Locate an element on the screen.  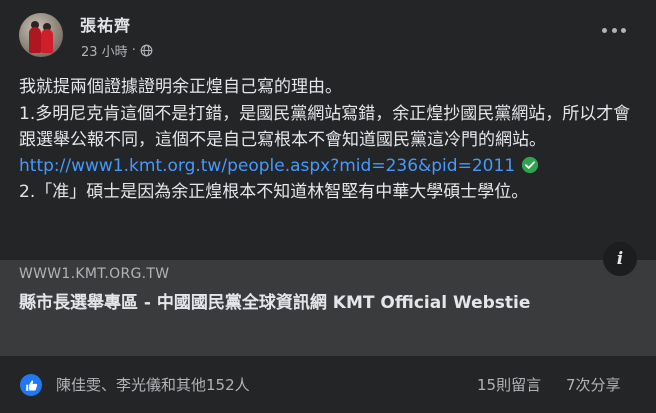
globe-icon is located at coordinates (146, 50).